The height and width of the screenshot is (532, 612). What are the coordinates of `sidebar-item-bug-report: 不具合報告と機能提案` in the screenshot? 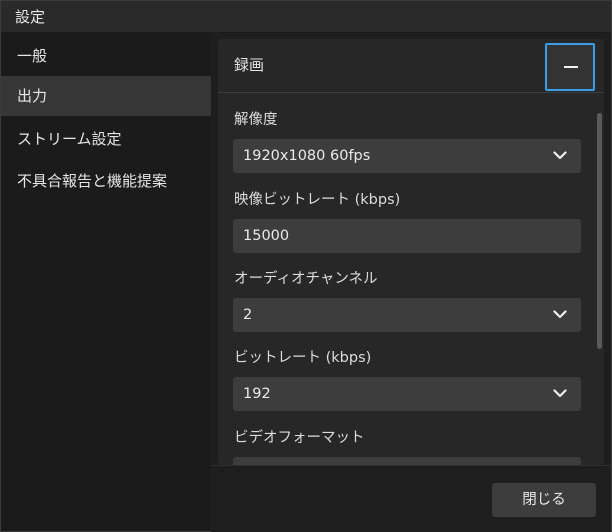 It's located at (106, 181).